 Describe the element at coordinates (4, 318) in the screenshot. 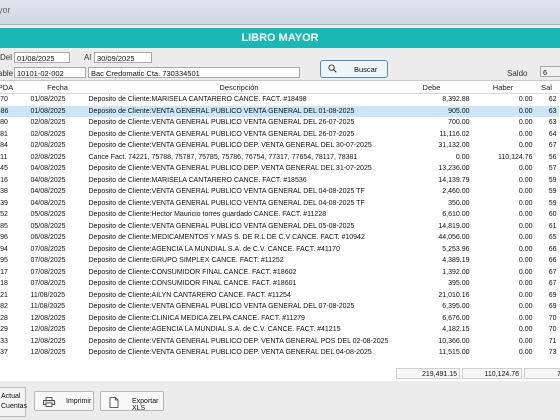

I see `pda-cell: 048128` at that location.